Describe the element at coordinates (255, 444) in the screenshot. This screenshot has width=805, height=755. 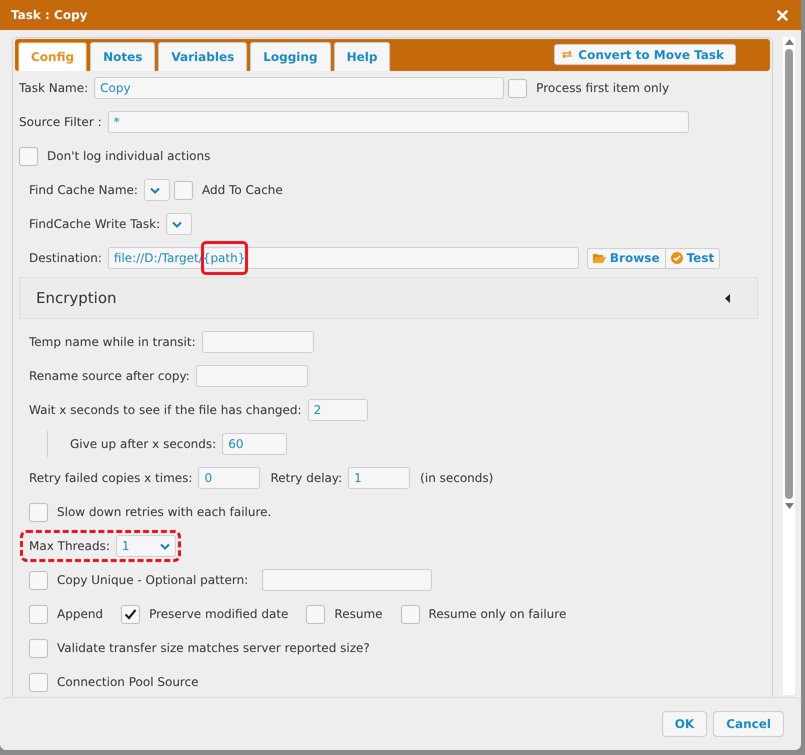
I see `text-field: 60` at that location.